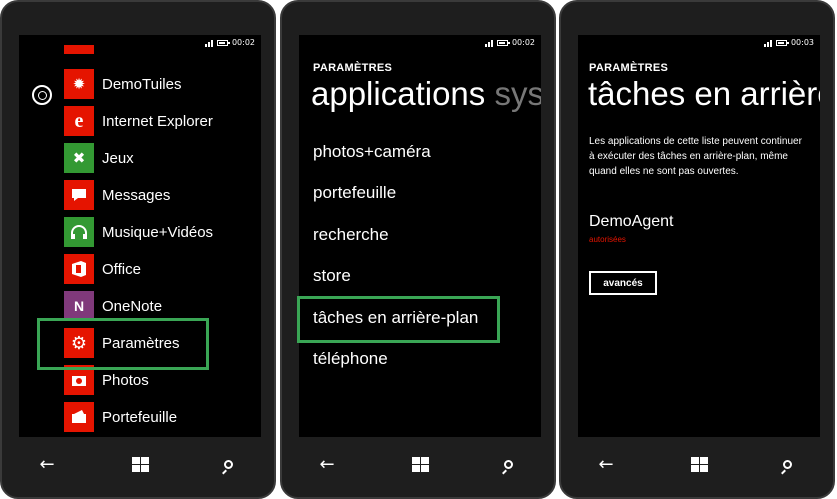  Describe the element at coordinates (99, 158) in the screenshot. I see `app-item-jeux: ✖ Jeux` at that location.